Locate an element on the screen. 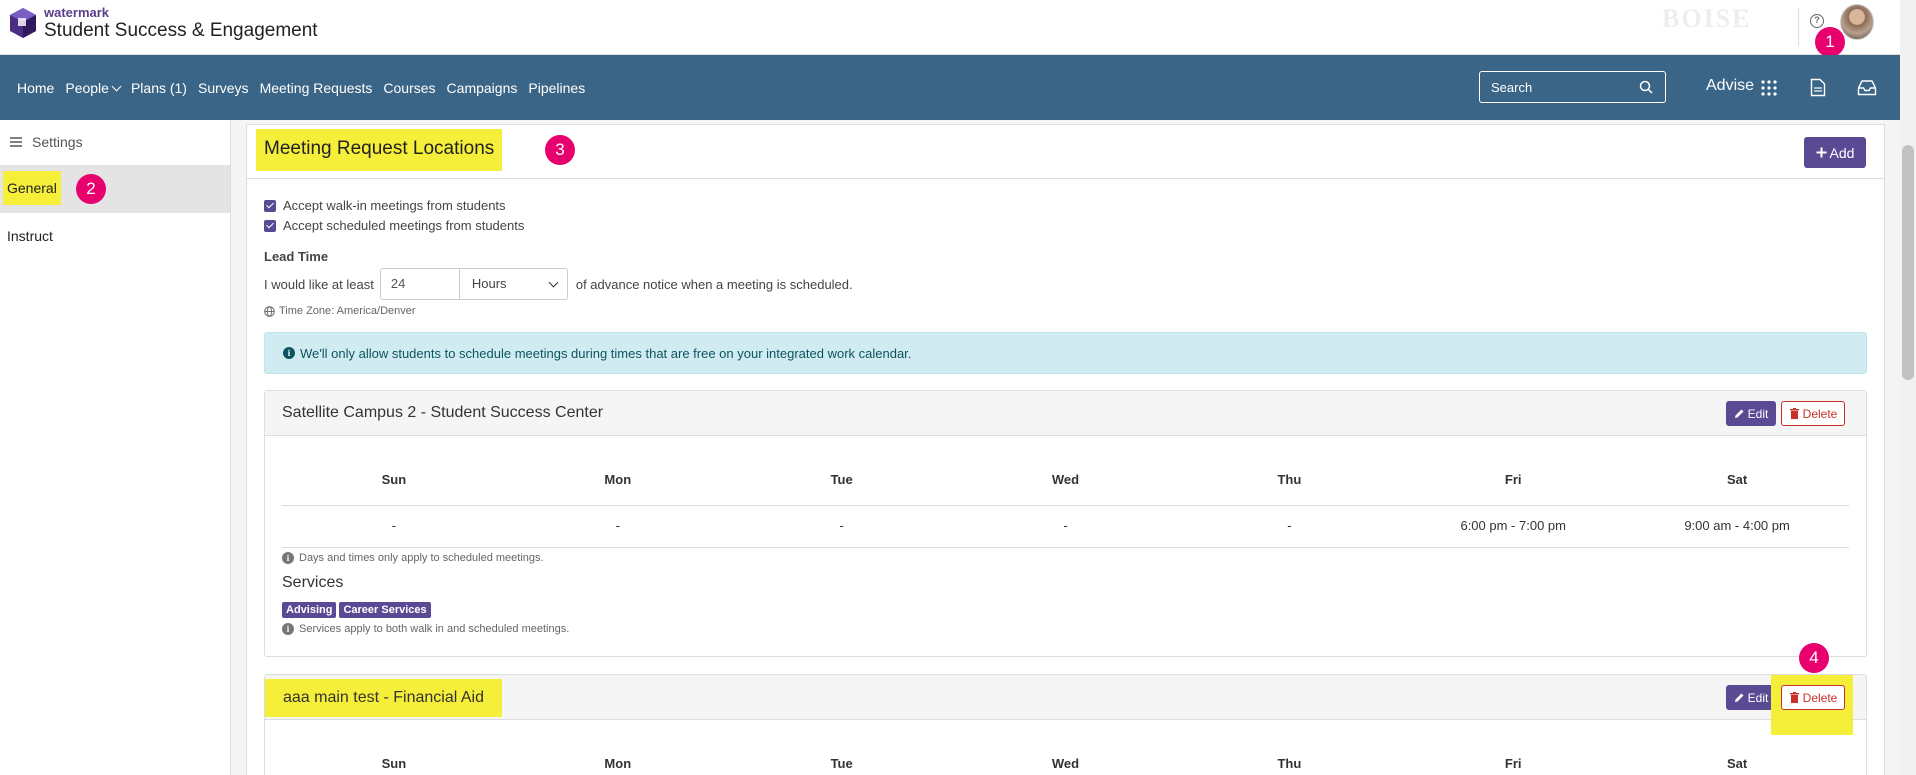 This screenshot has height=775, width=1916. logo-brand-text: watermark is located at coordinates (77, 12).